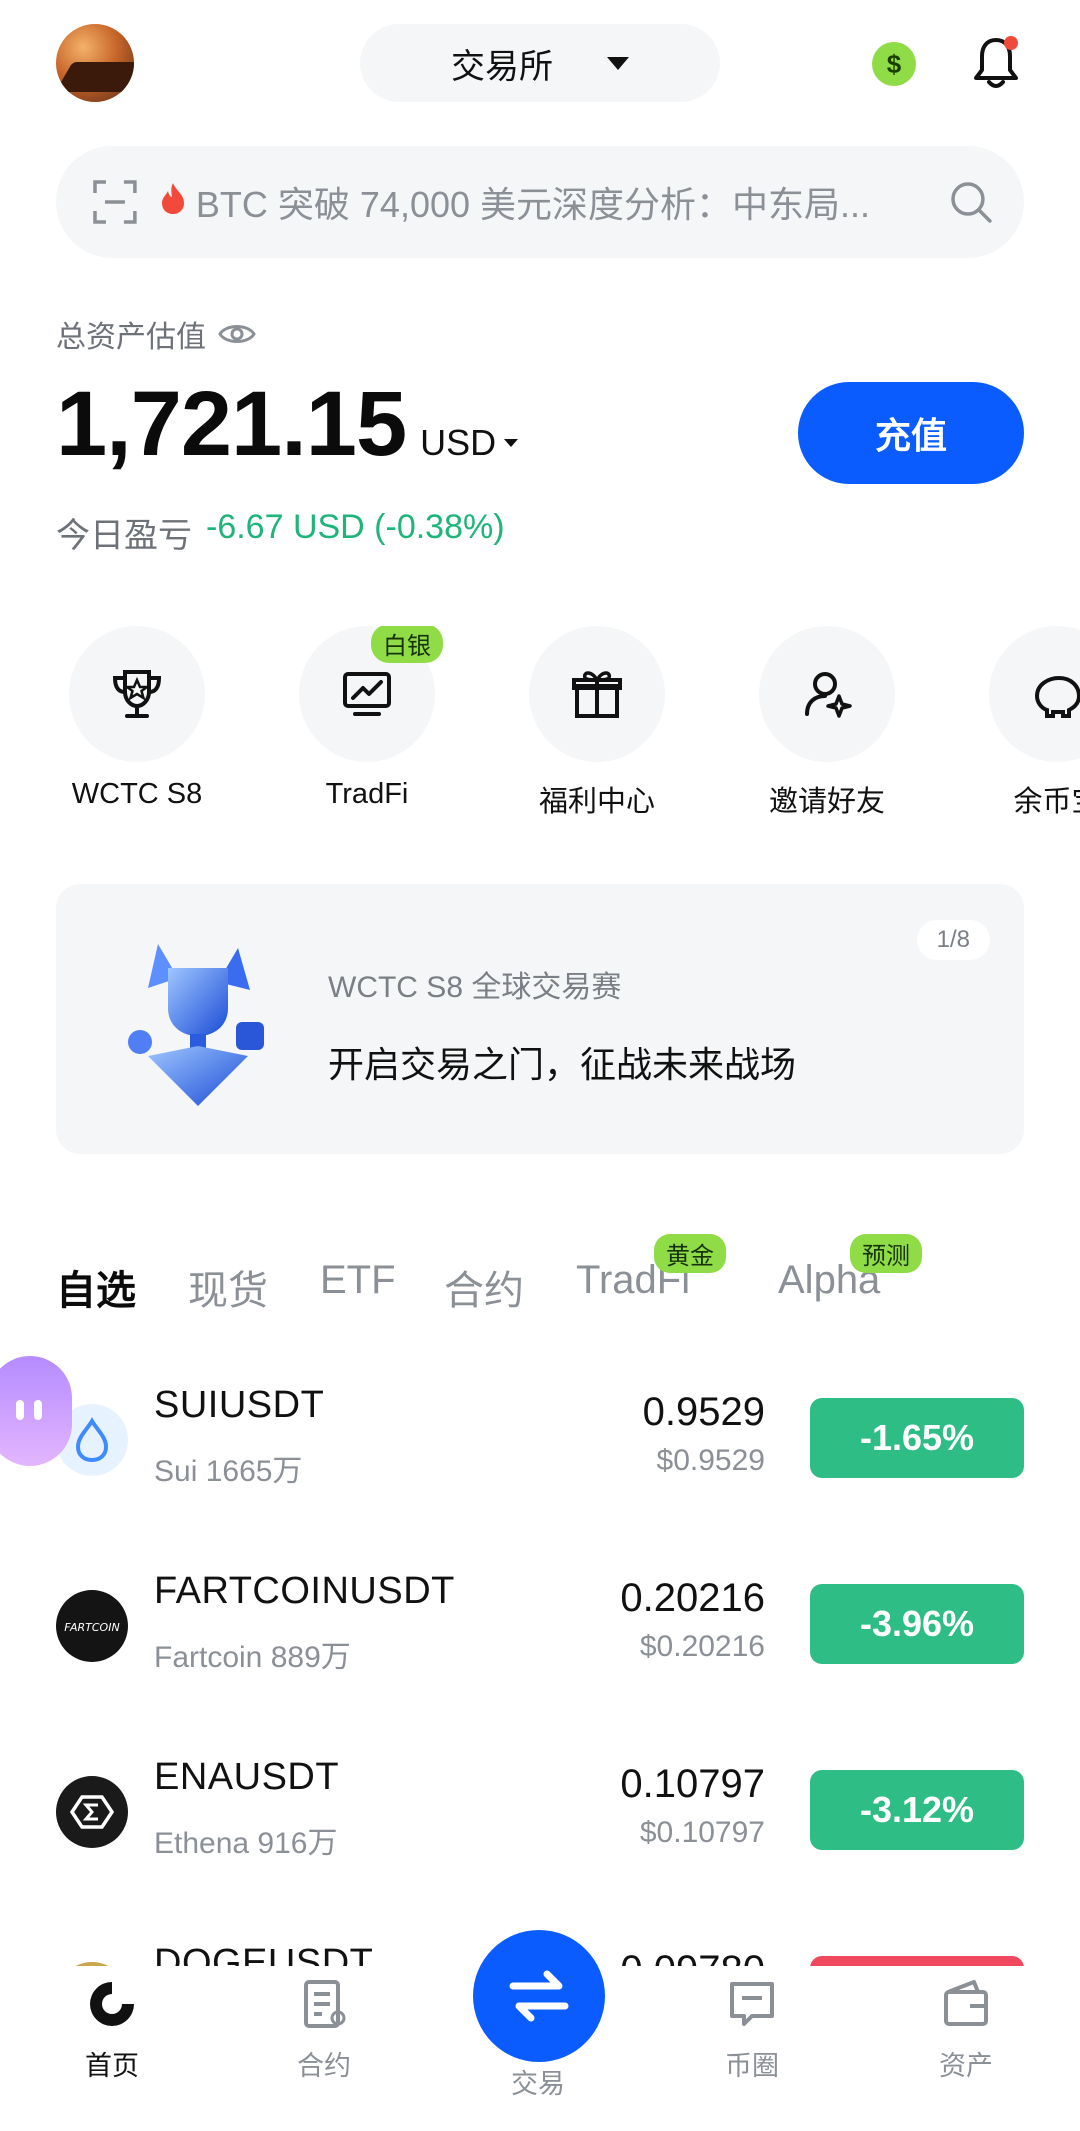 The width and height of the screenshot is (1080, 2131). I want to click on market-tabs: 自选 现货 ETF 合约 TradFi 黄金 Alpha 预测, so click(540, 1278).